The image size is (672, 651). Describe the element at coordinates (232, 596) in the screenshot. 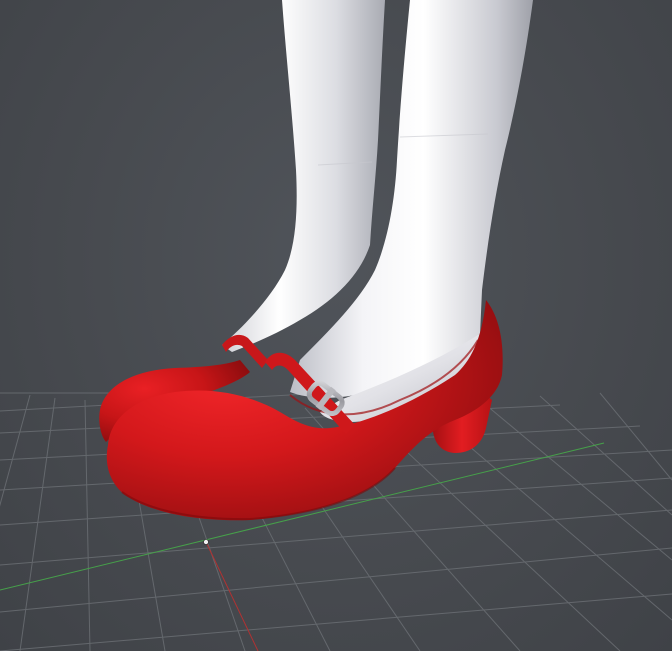

I see `z-axis-line` at that location.